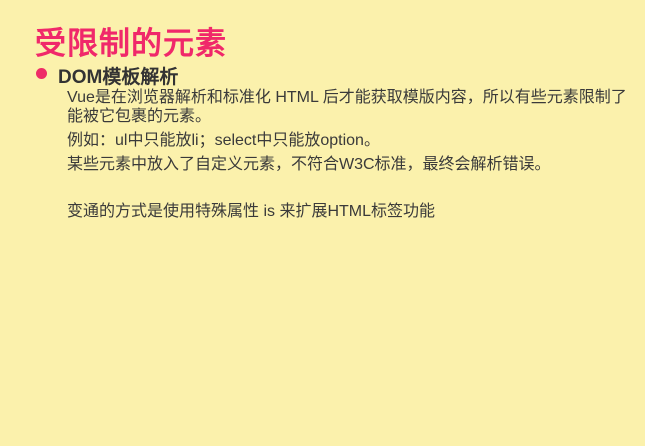 The width and height of the screenshot is (645, 446). I want to click on slide-title: 受限制的元素, so click(131, 43).